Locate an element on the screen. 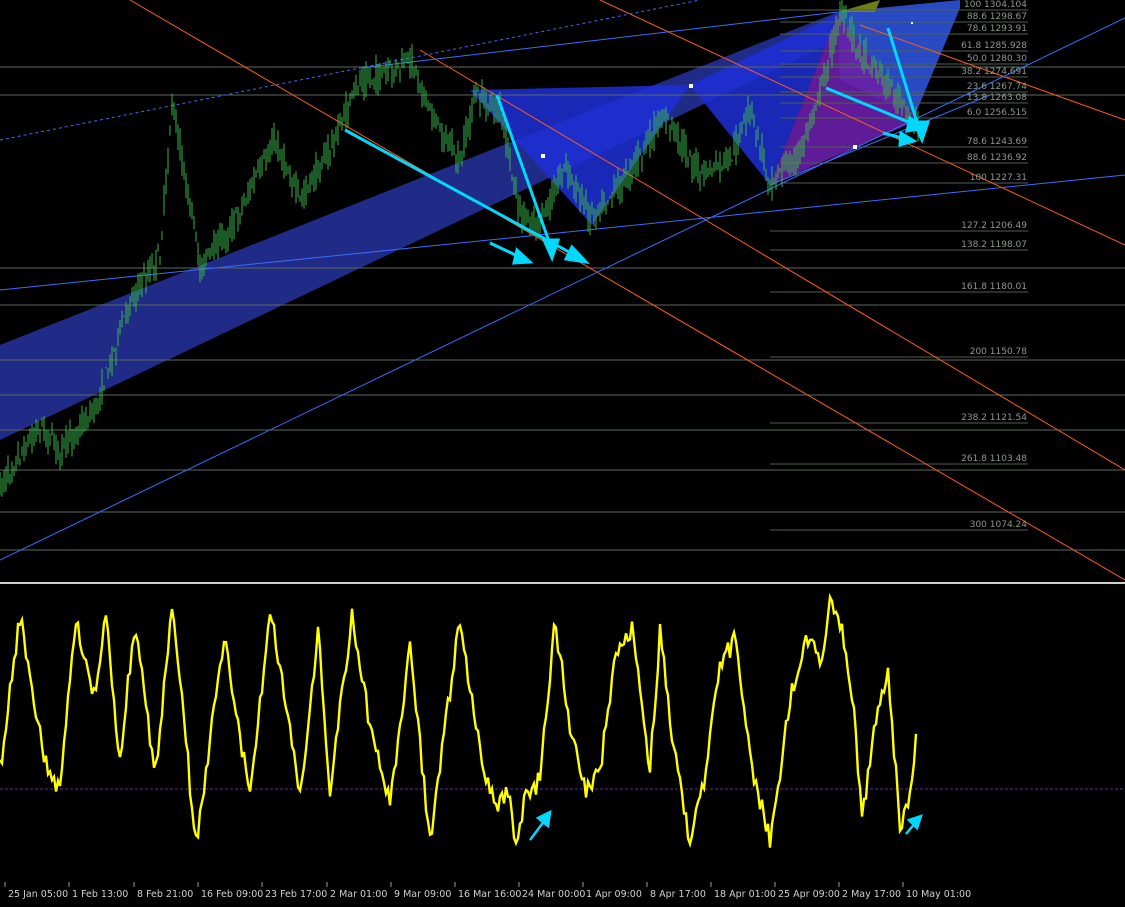 This screenshot has width=1125, height=907. fib-level-label: 13.8 1263.08 is located at coordinates (997, 98).